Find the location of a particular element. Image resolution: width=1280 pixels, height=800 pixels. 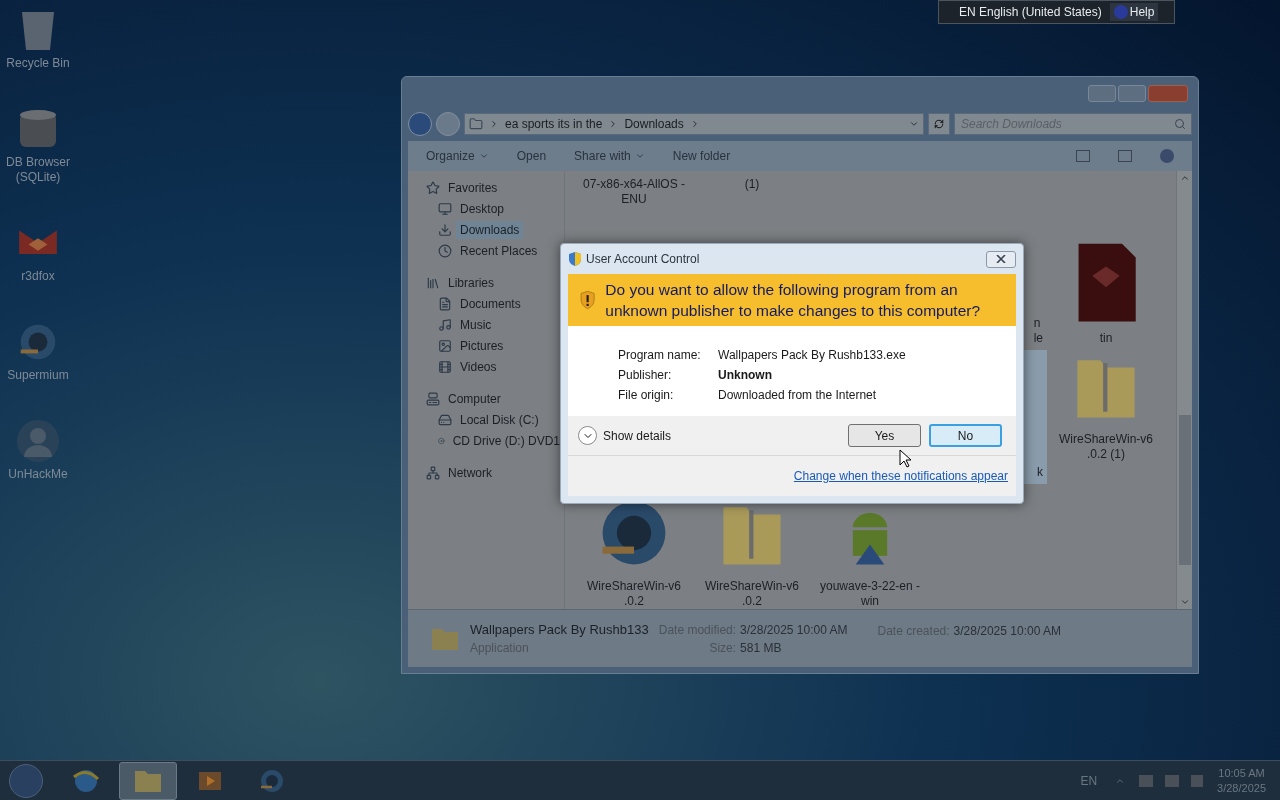

close-button is located at coordinates (1001, 259).